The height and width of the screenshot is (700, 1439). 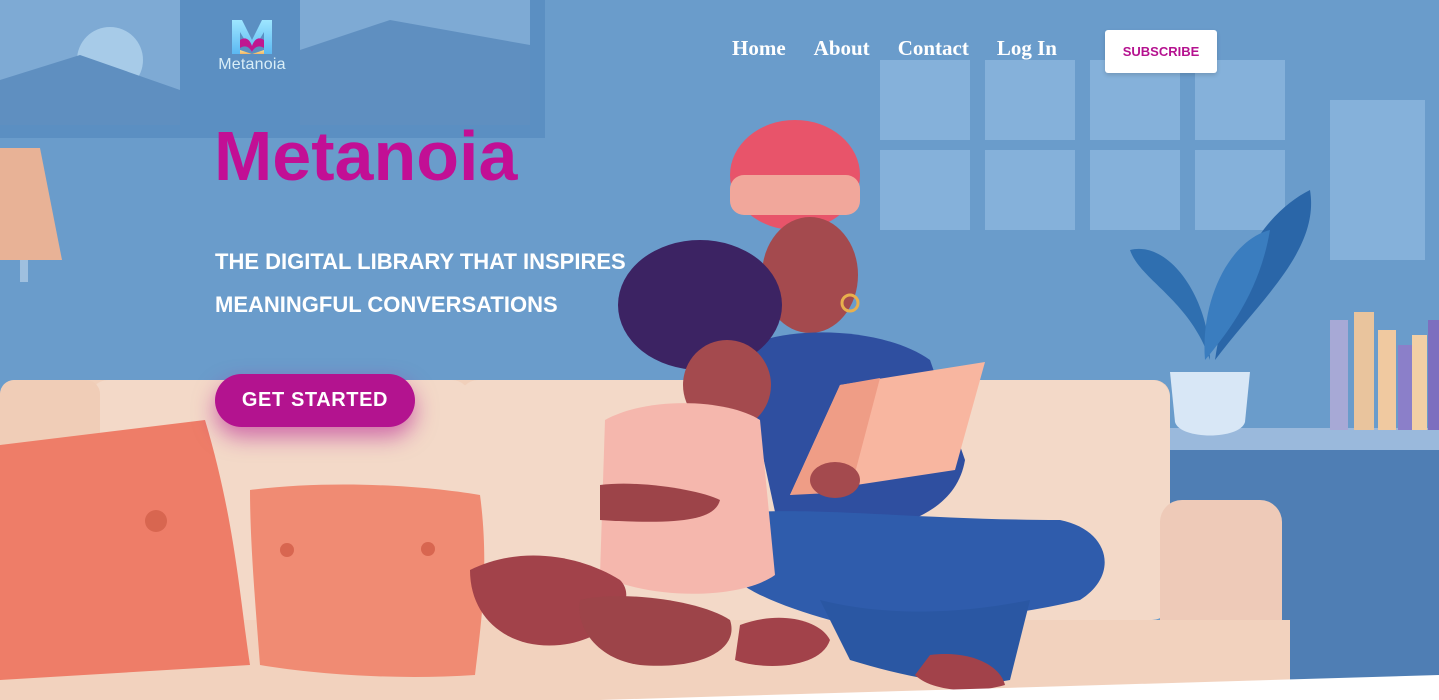 What do you see at coordinates (894, 48) in the screenshot?
I see `main-nav: Home About Contact Log In` at bounding box center [894, 48].